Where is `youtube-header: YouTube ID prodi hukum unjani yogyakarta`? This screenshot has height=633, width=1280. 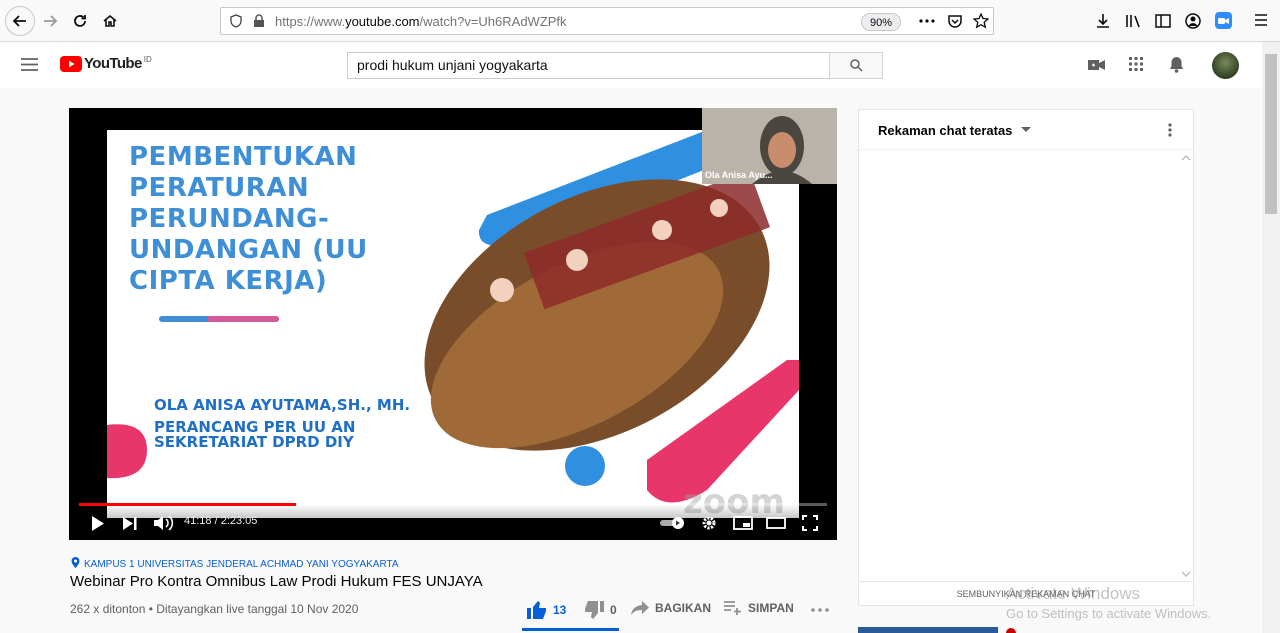
youtube-header: YouTube ID prodi hukum unjani yogyakarta is located at coordinates (631, 65).